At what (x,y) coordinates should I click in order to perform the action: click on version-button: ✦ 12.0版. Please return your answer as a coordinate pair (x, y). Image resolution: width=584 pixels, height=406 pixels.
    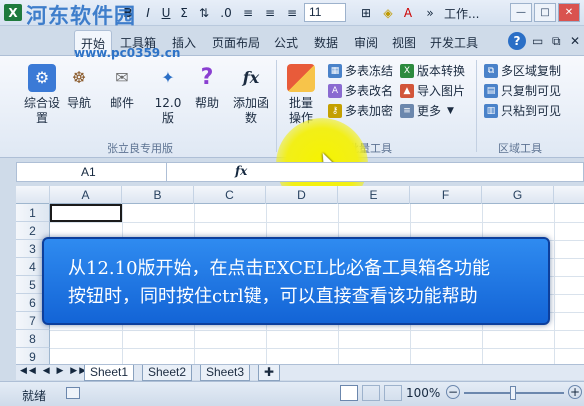
    Looking at the image, I should click on (168, 95).